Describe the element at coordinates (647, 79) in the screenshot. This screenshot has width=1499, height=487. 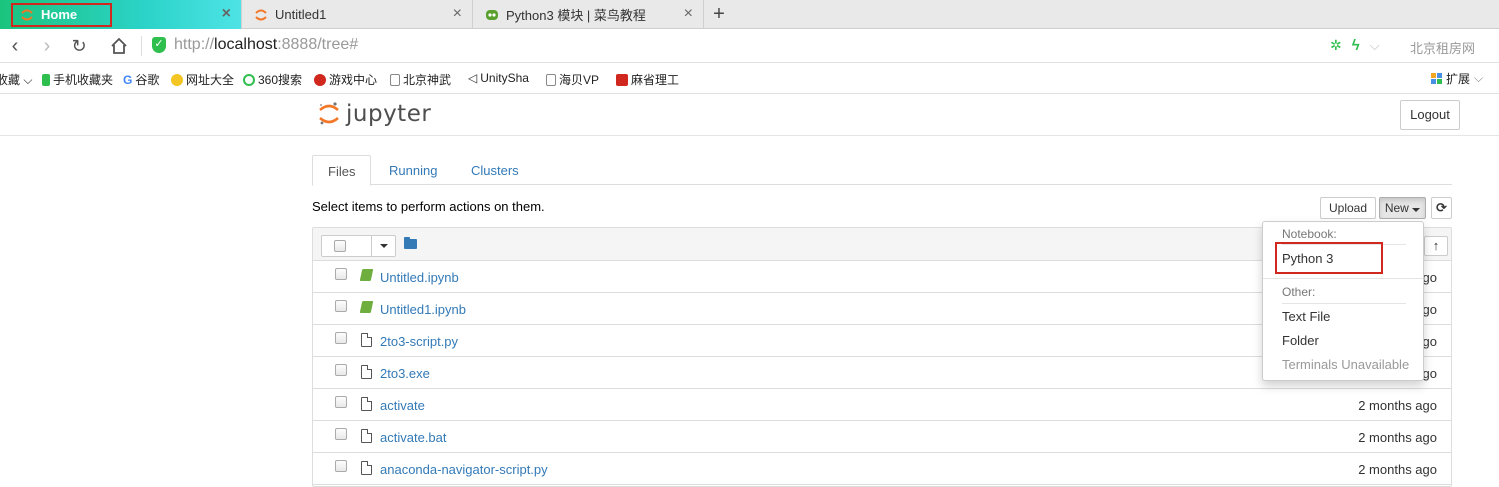
I see `bookmark-mit: 麻省理工` at that location.